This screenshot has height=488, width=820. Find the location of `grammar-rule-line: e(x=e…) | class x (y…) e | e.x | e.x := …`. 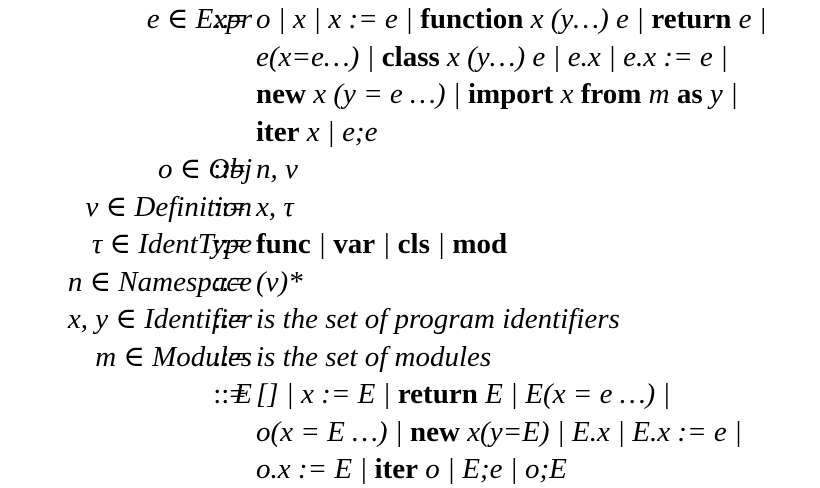

grammar-rule-line: e(x=e…) | class x (y…) e | e.x | e.x := … is located at coordinates (410, 57).